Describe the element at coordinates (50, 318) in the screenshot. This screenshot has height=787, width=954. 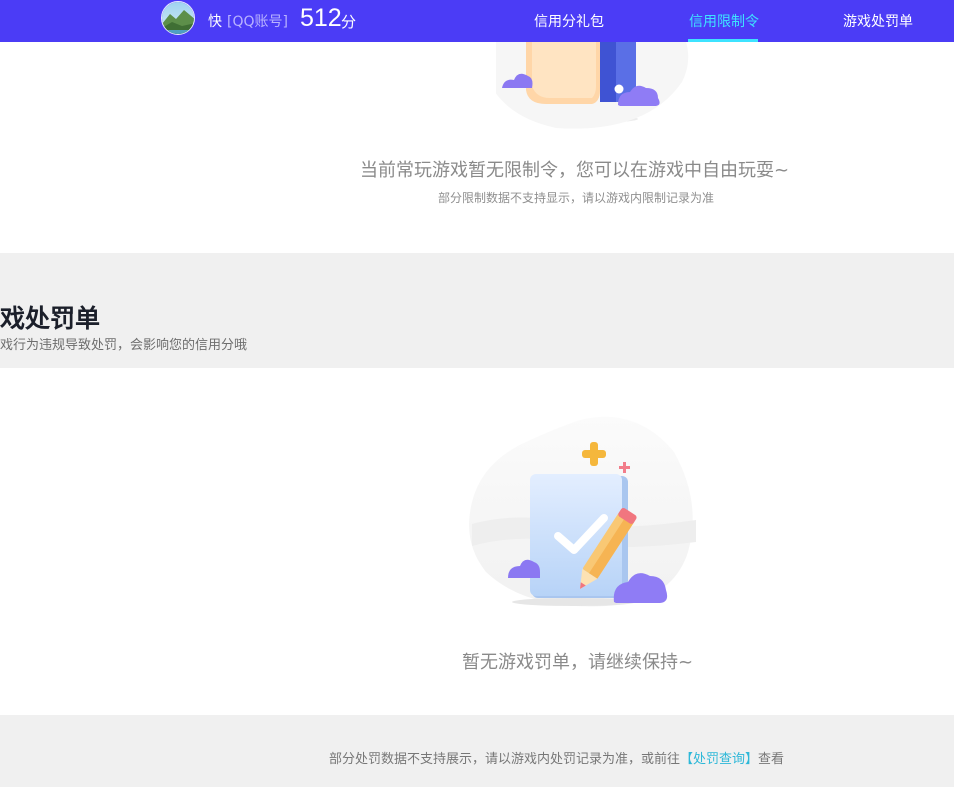
I see `penalty-section-title: 戏处罚单` at that location.